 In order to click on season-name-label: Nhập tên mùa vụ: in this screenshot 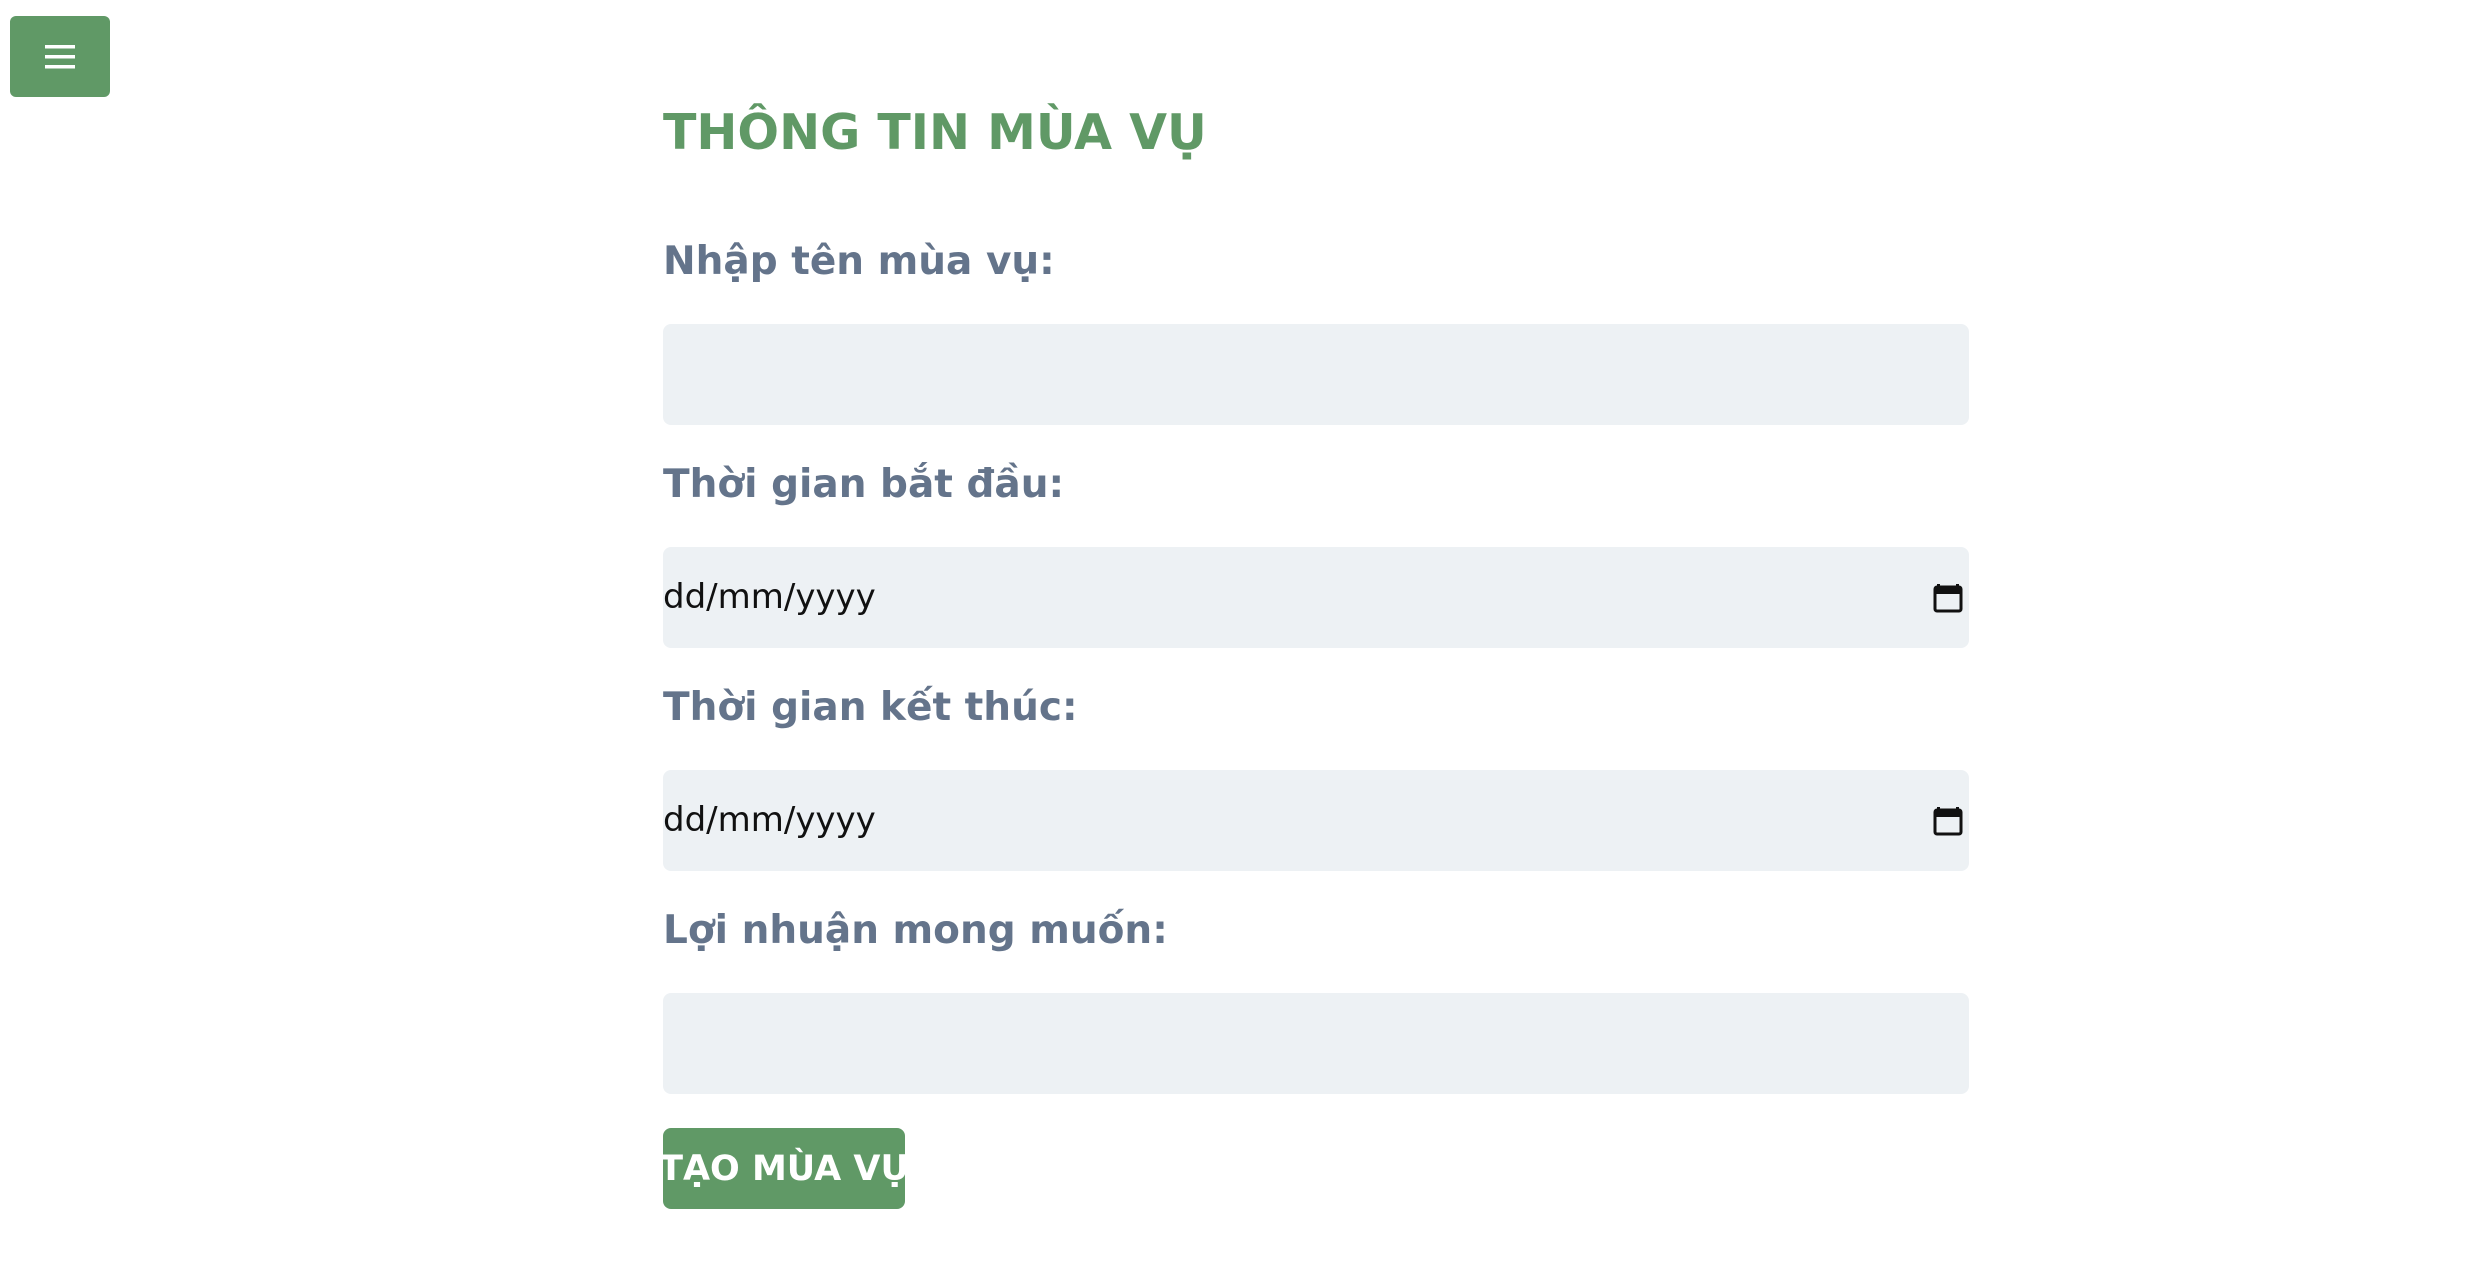, I will do `click(859, 261)`.